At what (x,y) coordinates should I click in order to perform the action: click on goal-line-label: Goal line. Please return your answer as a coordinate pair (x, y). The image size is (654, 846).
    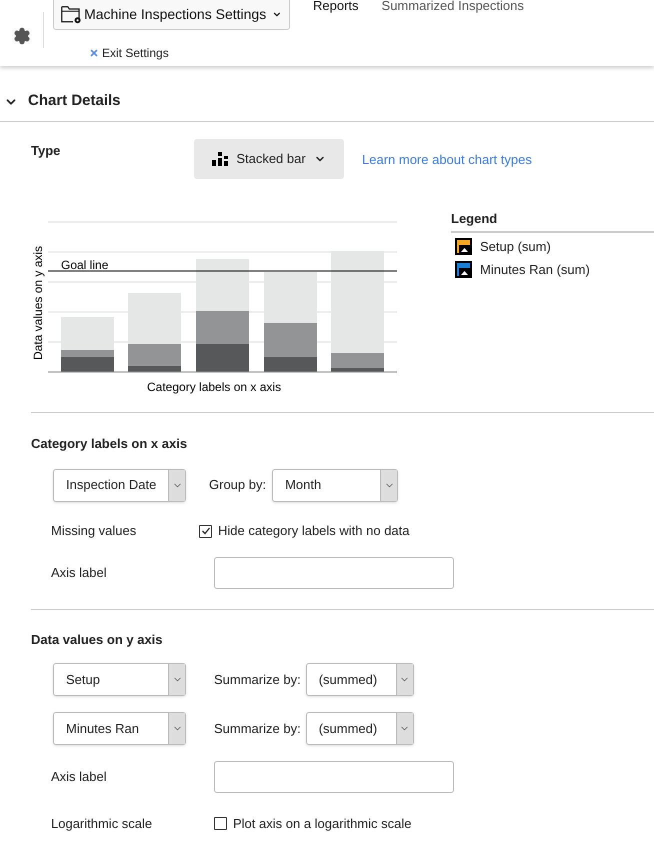
    Looking at the image, I should click on (84, 265).